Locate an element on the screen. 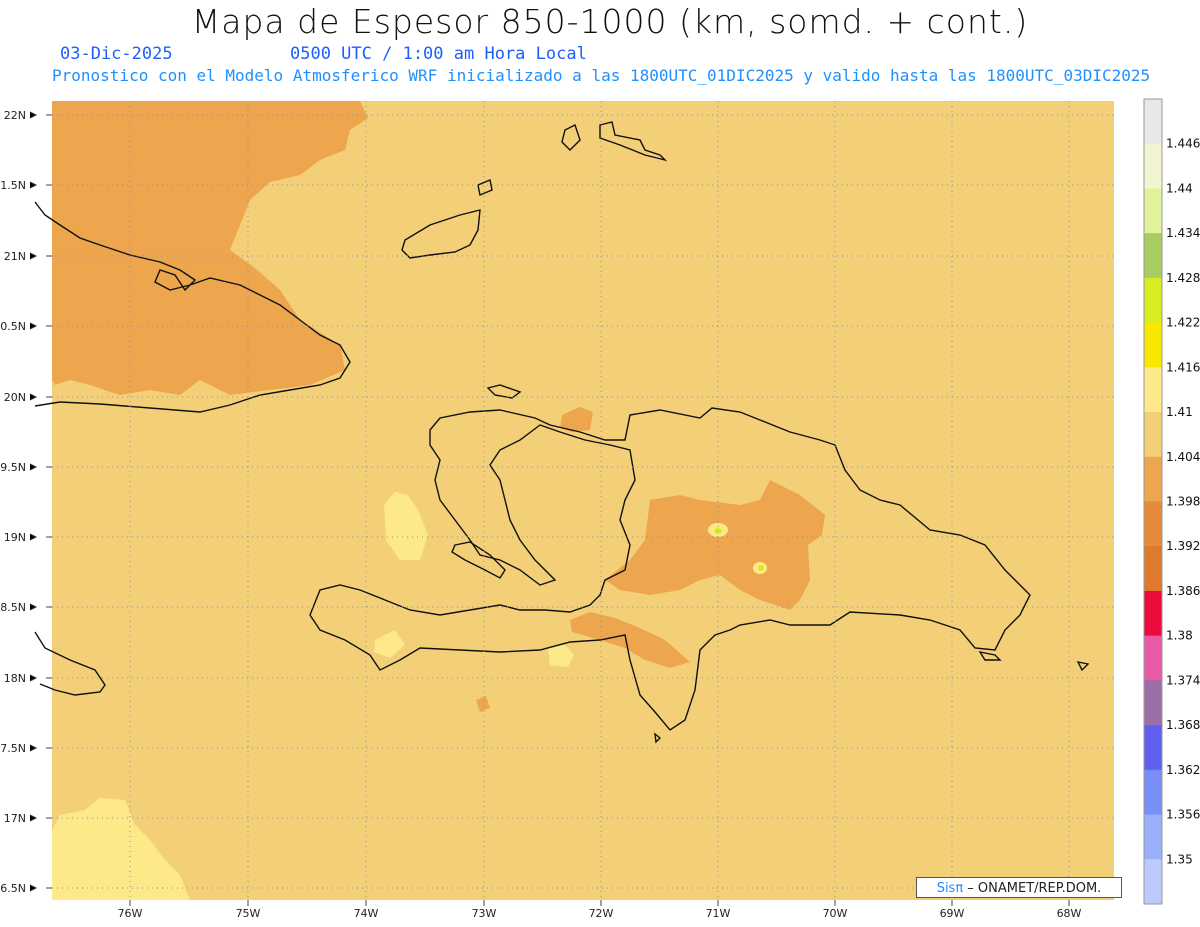  lon-label: 68W is located at coordinates (1069, 913).